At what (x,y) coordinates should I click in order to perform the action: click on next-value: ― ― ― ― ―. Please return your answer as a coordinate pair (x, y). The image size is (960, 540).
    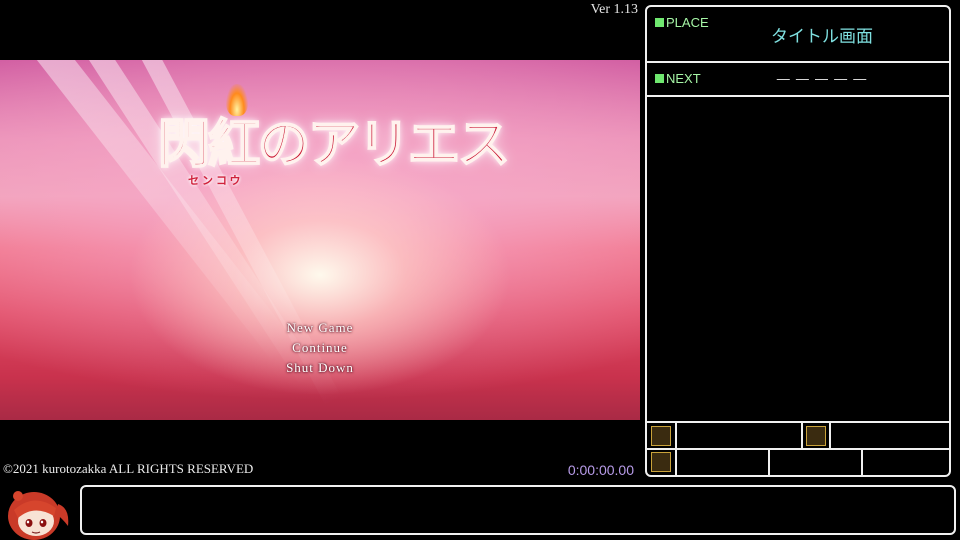
    Looking at the image, I should click on (822, 79).